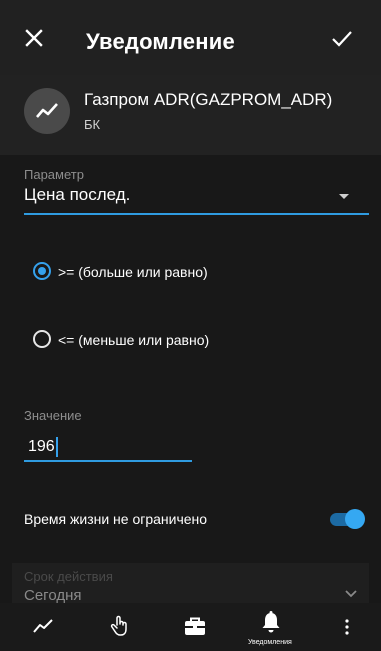  I want to click on radio-less-equal, so click(42, 339).